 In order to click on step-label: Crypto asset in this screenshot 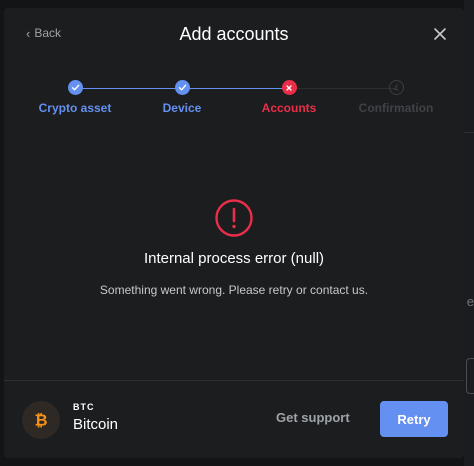, I will do `click(75, 108)`.